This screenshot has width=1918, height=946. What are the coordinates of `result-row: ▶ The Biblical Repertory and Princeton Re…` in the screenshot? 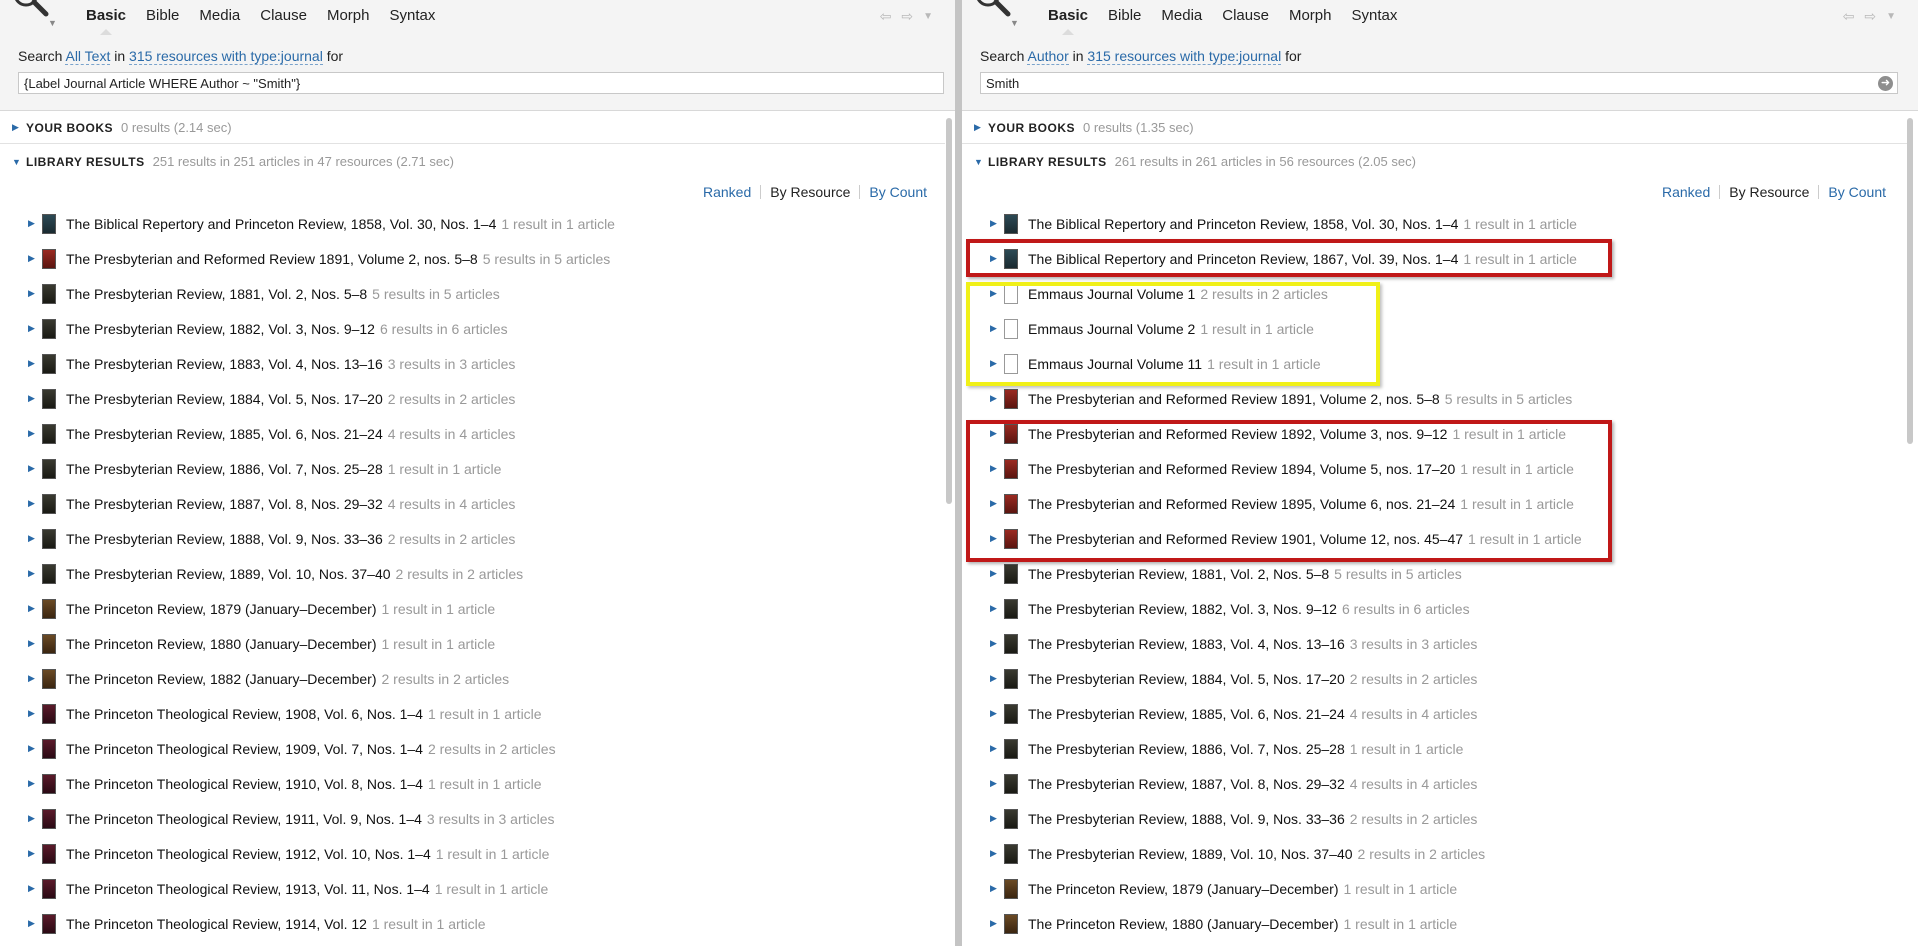 It's located at (1283, 223).